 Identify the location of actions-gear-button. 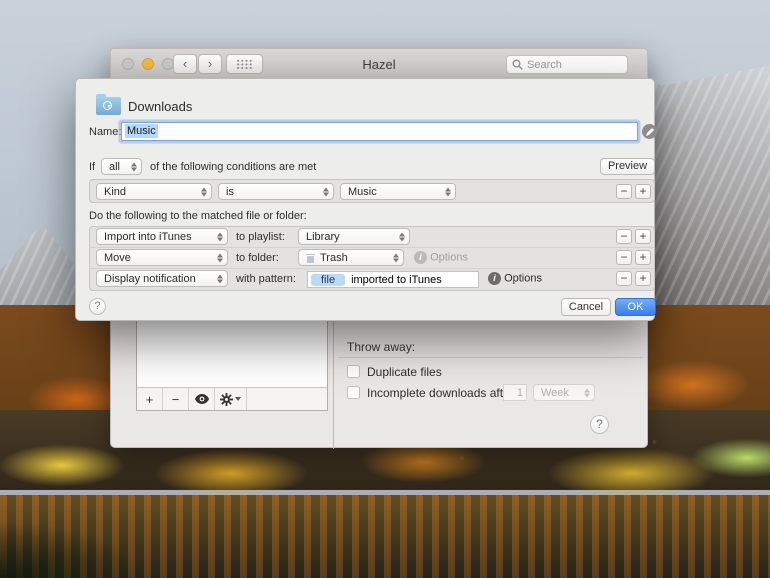
(231, 399).